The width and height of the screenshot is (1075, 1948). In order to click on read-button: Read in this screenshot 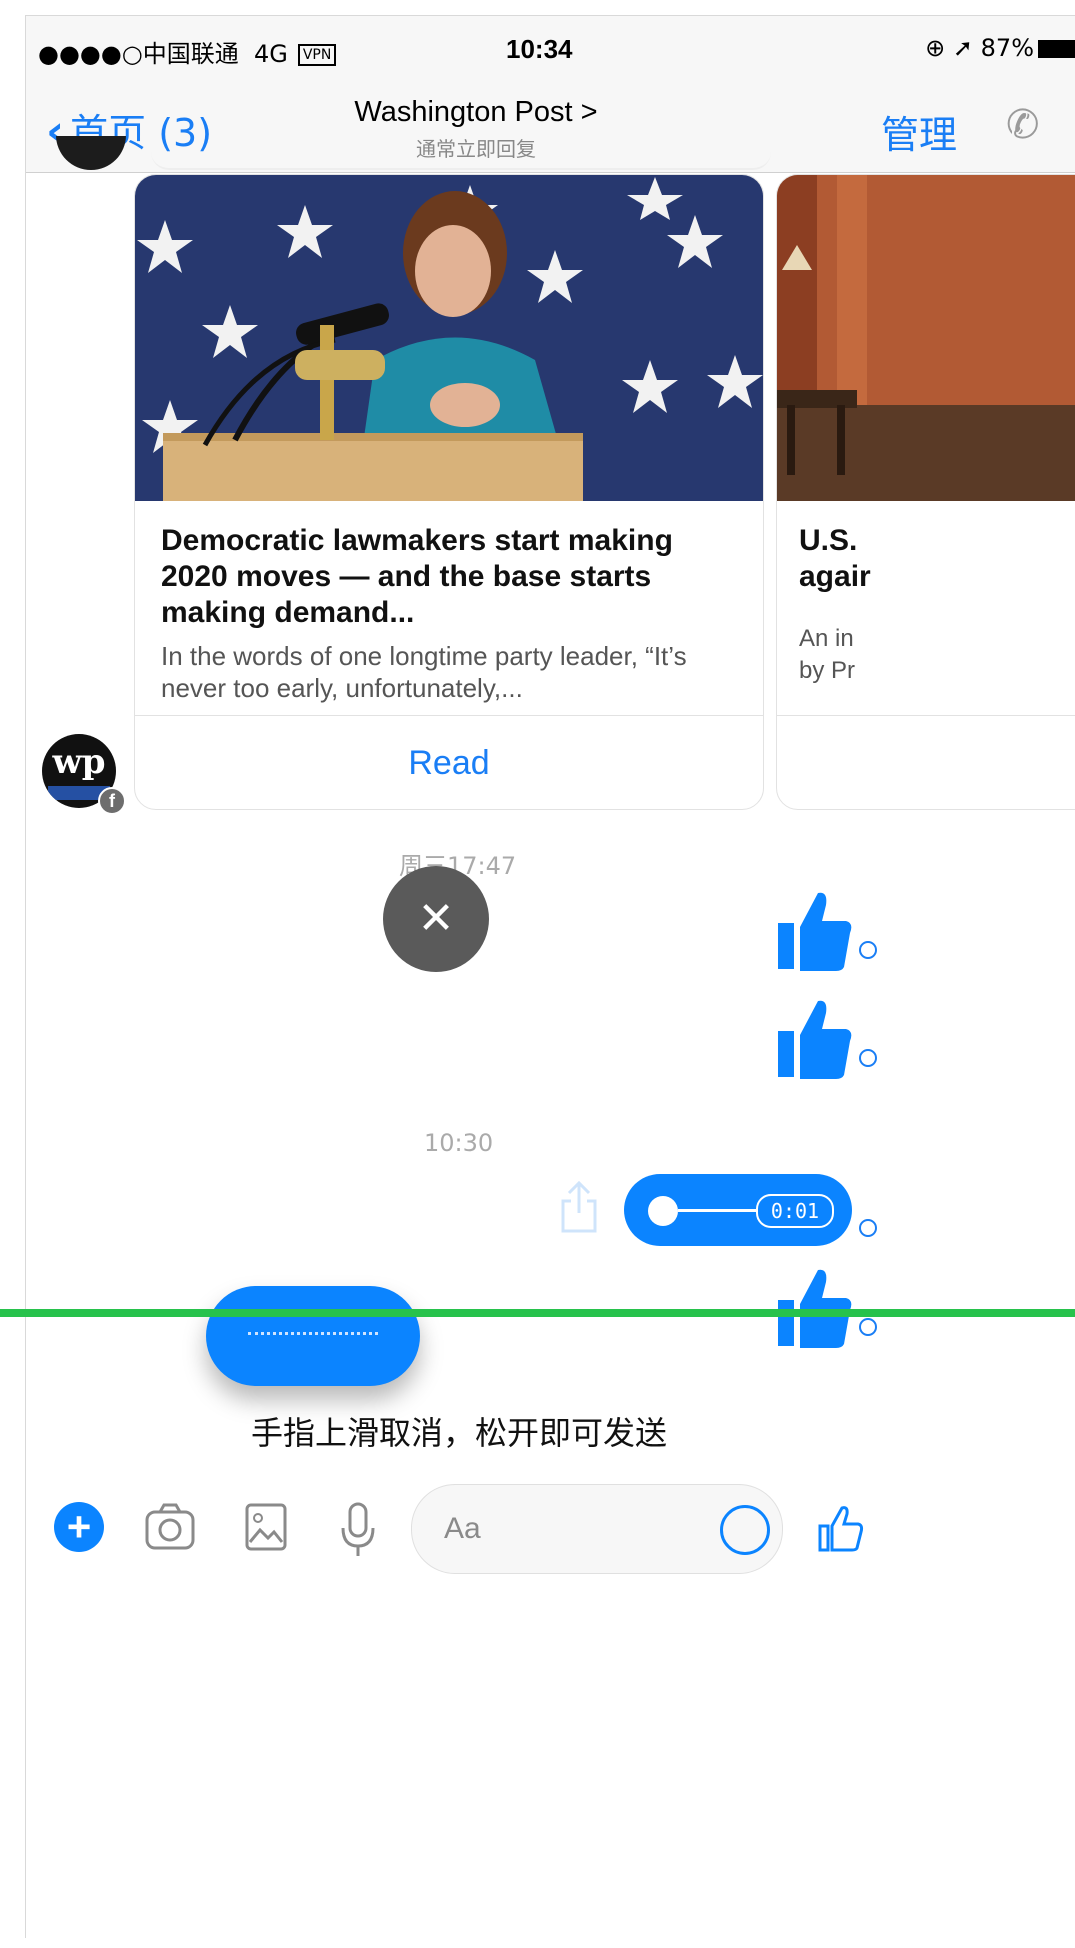, I will do `click(449, 762)`.